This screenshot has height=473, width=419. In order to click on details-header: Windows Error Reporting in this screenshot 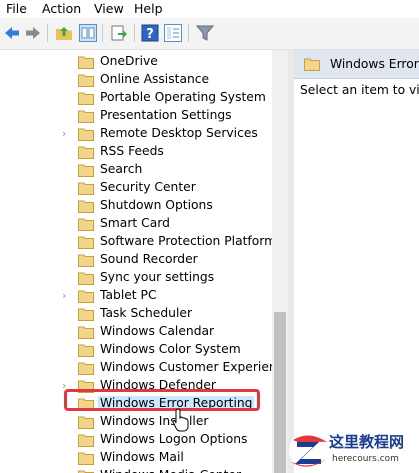, I will do `click(356, 64)`.